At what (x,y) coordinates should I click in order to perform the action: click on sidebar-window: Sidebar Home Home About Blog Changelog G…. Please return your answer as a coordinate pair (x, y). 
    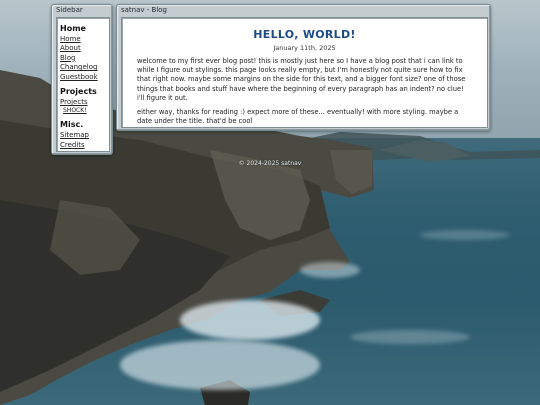
    Looking at the image, I should click on (82, 79).